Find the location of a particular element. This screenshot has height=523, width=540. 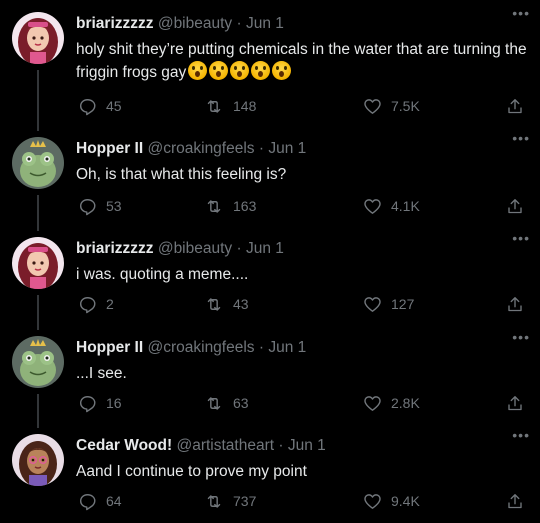

tweet-text: ...I see. is located at coordinates (101, 373).